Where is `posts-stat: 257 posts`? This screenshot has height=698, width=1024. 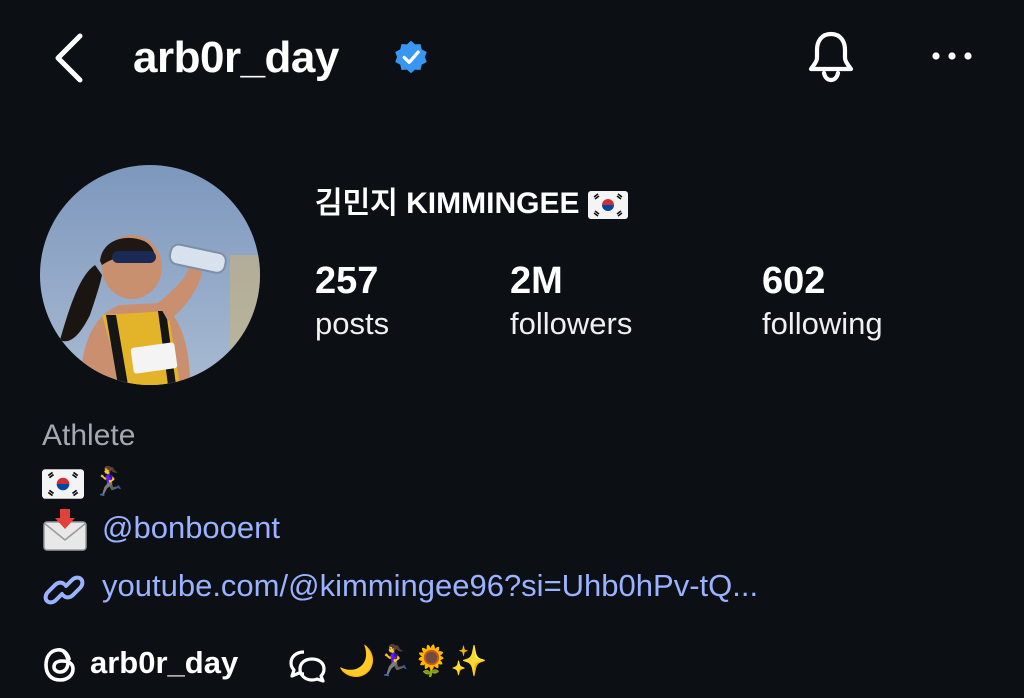
posts-stat: 257 posts is located at coordinates (352, 301).